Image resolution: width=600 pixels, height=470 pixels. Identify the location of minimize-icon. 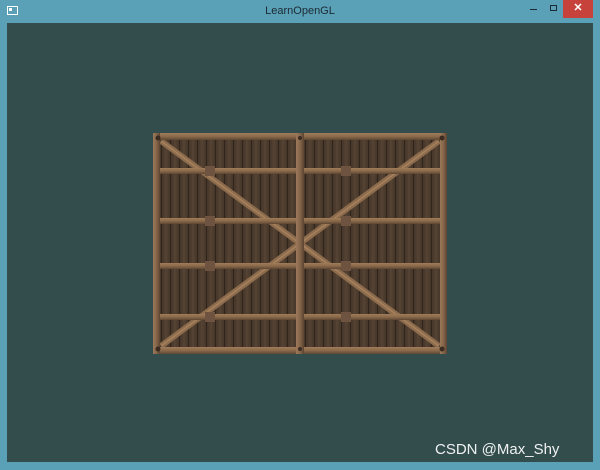
(533, 9).